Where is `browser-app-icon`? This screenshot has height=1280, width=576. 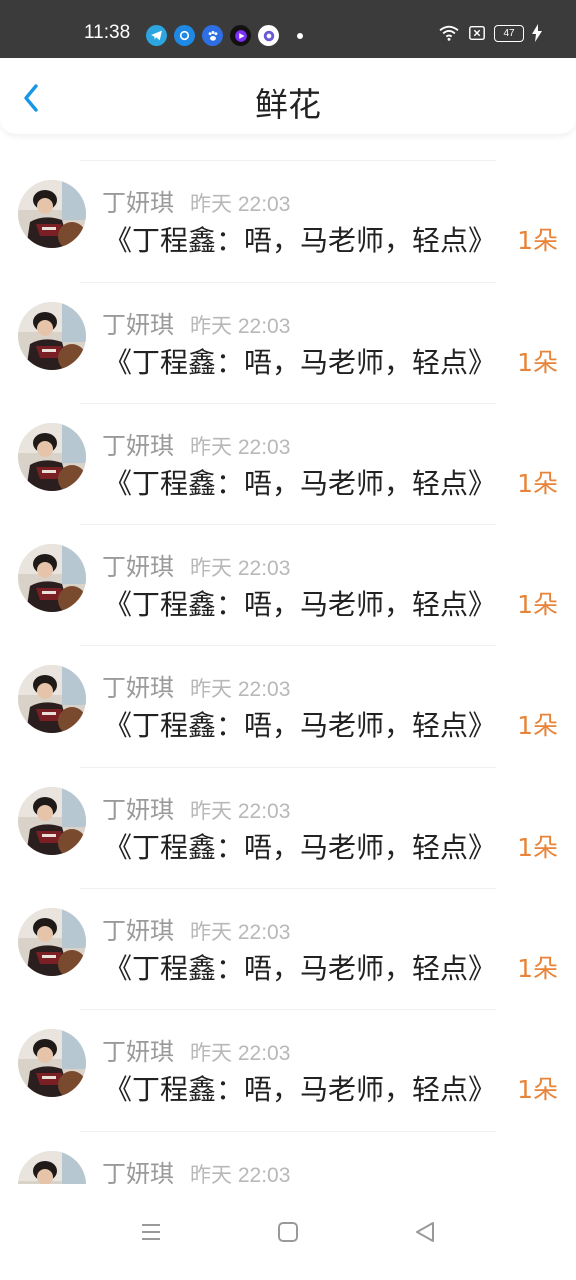
browser-app-icon is located at coordinates (184, 35).